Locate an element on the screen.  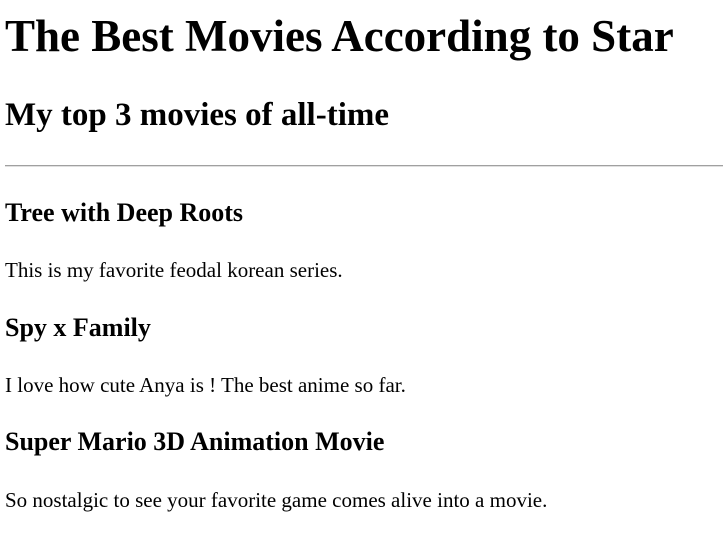
movie-title: Spy x Family is located at coordinates (78, 327).